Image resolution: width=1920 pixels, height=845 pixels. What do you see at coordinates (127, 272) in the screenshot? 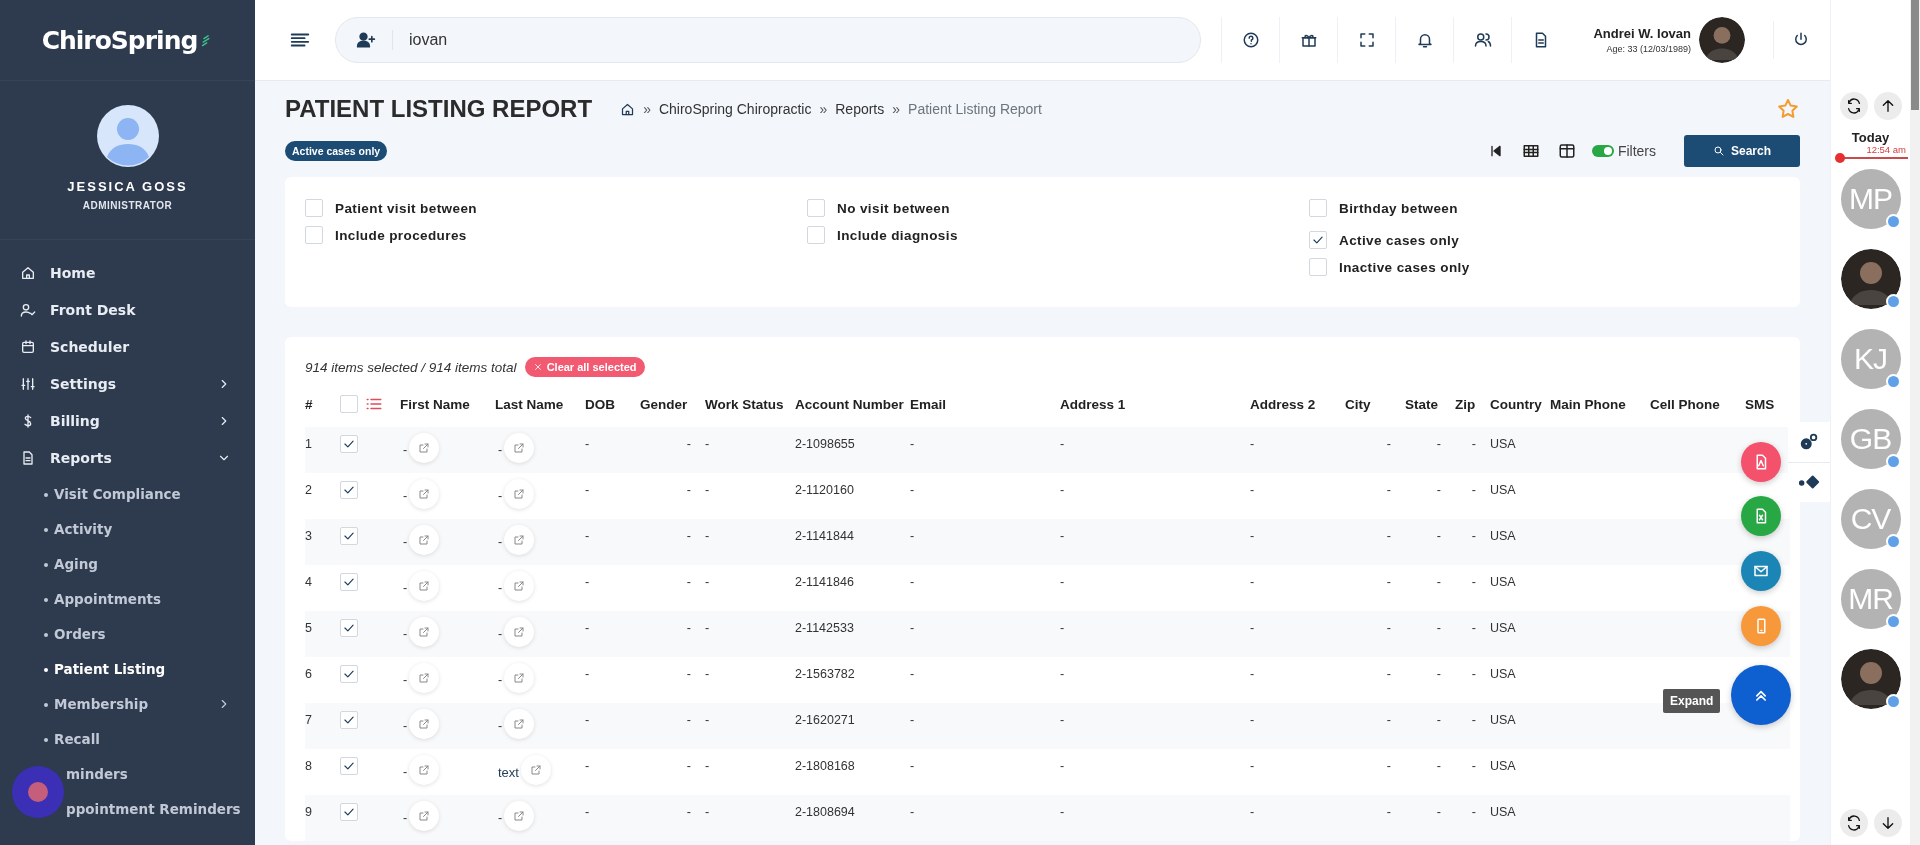
I see `nav-item: Home` at bounding box center [127, 272].